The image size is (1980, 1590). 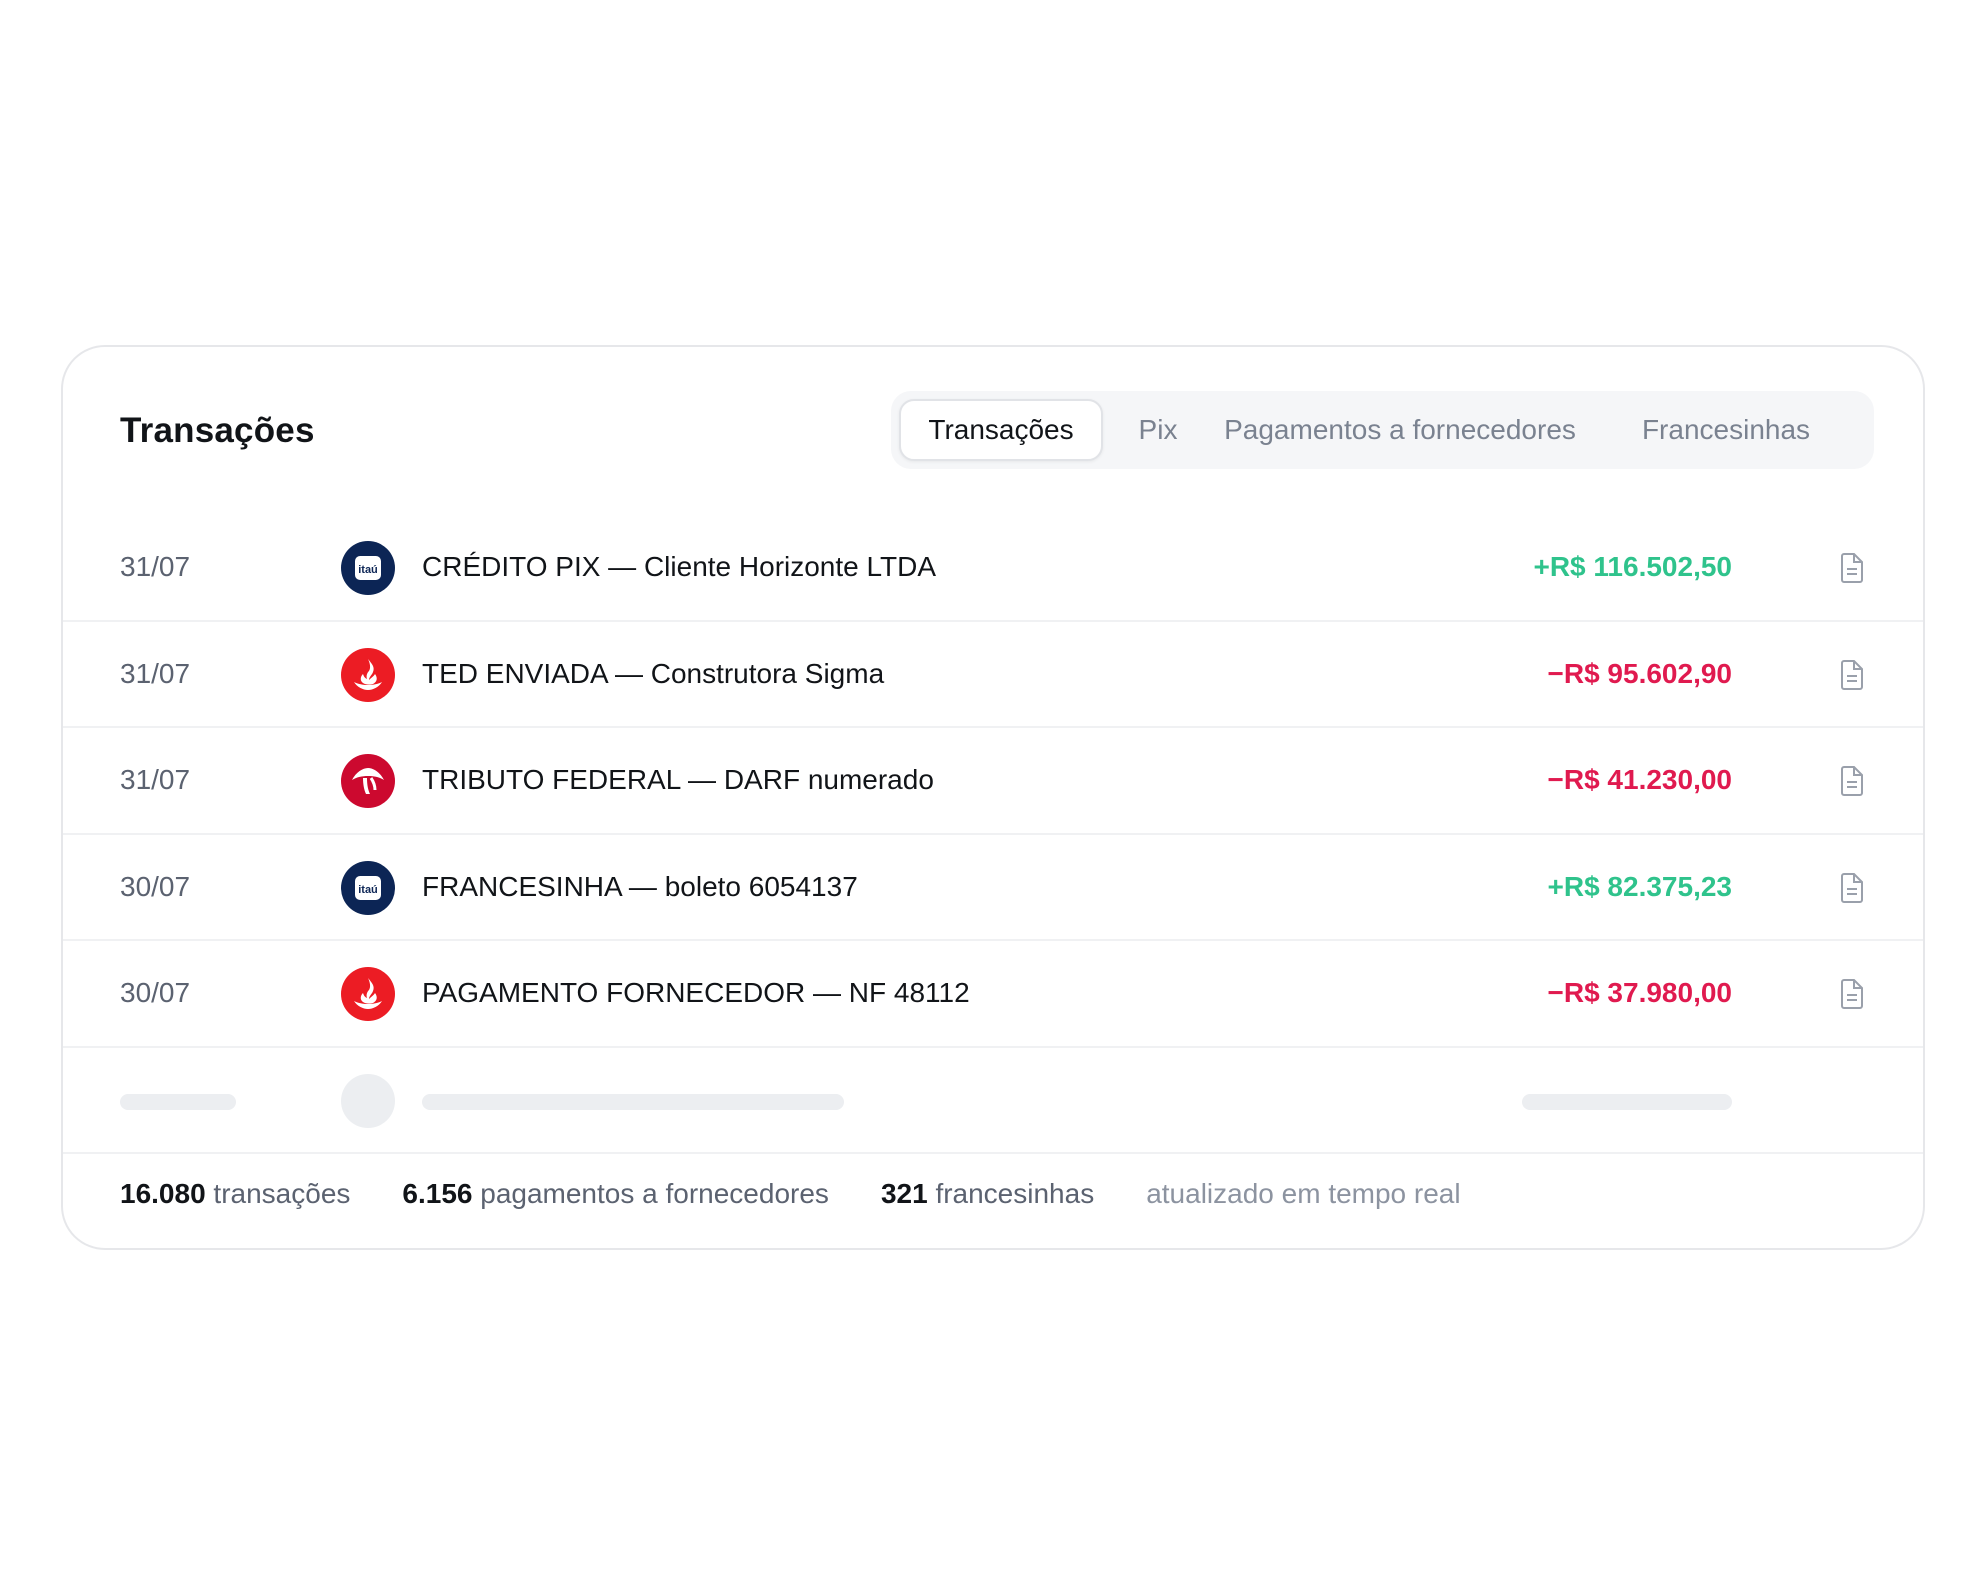 What do you see at coordinates (368, 781) in the screenshot?
I see `bradesco-logo-icon` at bounding box center [368, 781].